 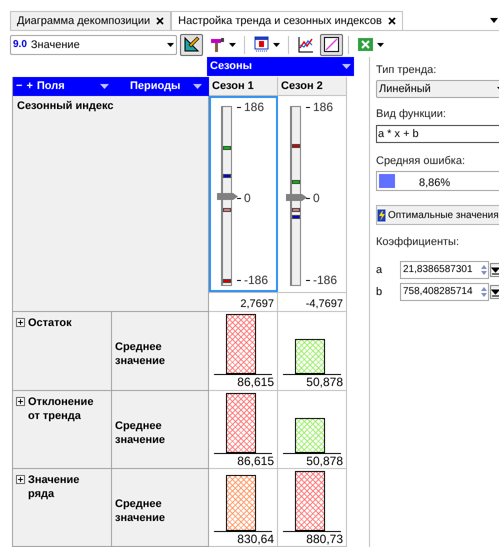 I want to click on row-header: Остаток, so click(x=50, y=323).